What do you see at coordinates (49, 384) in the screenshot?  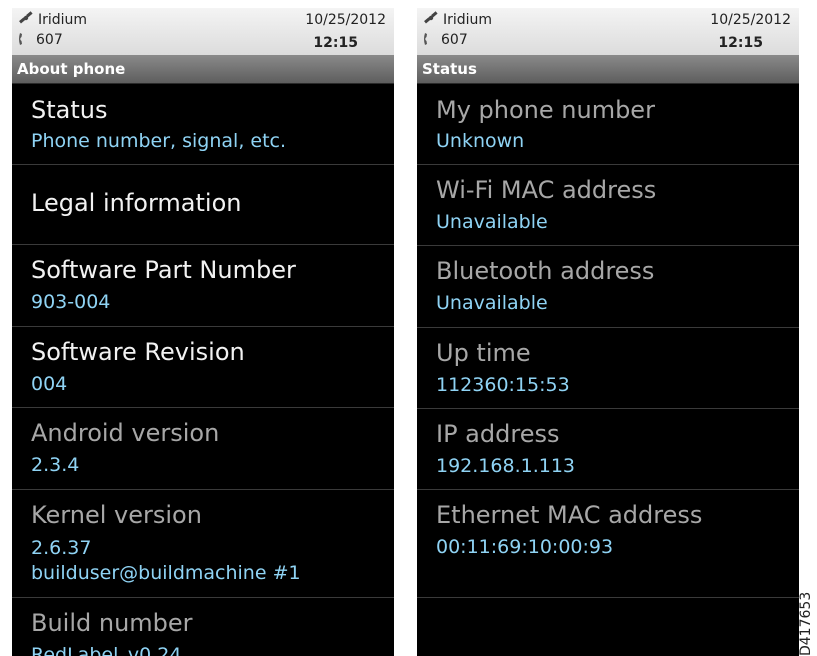 I see `item-summary: 004` at bounding box center [49, 384].